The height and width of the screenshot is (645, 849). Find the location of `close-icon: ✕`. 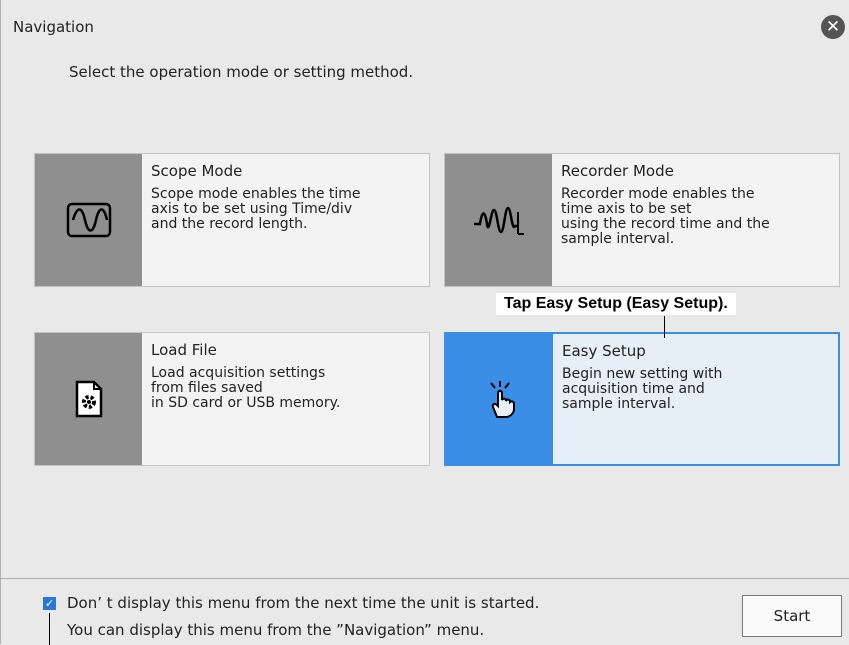

close-icon: ✕ is located at coordinates (833, 27).